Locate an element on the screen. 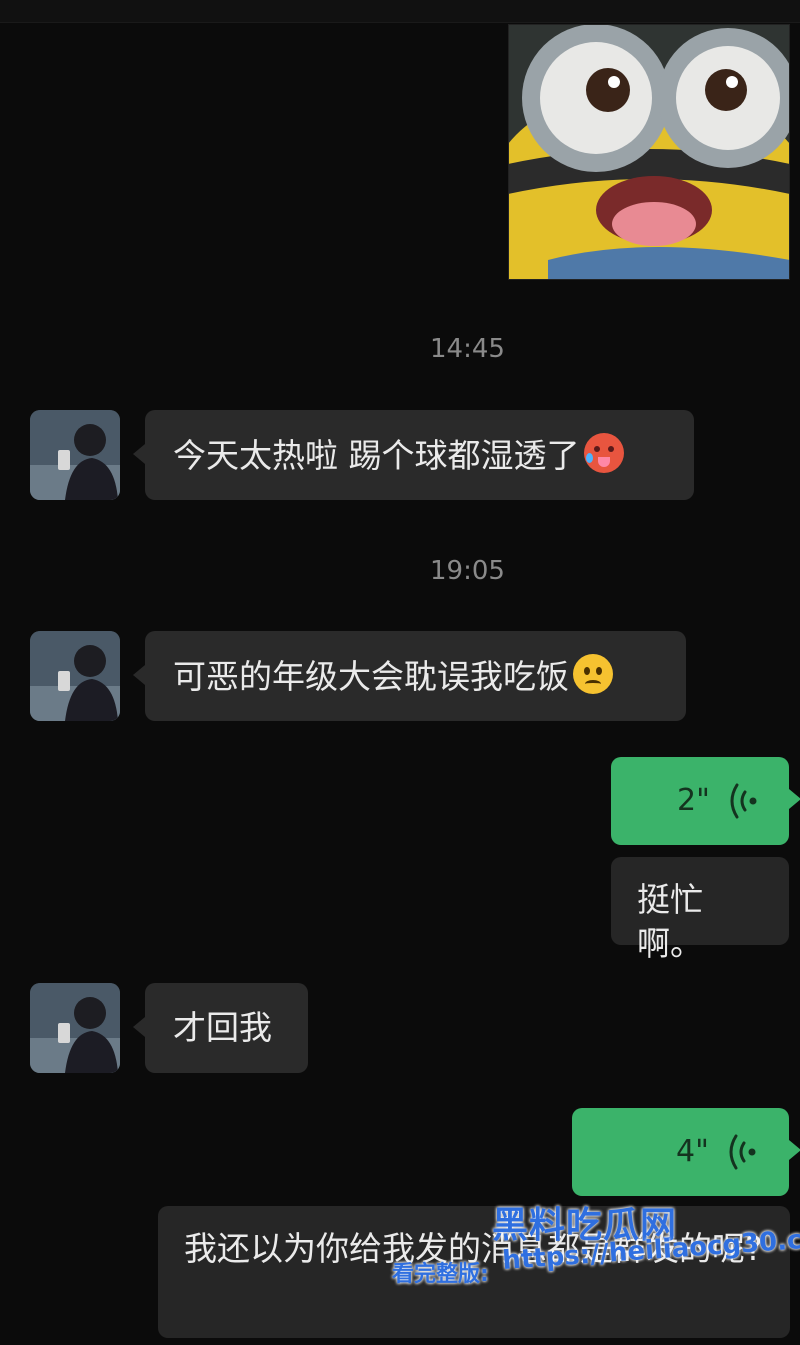  hot-face-emoji is located at coordinates (603, 453).